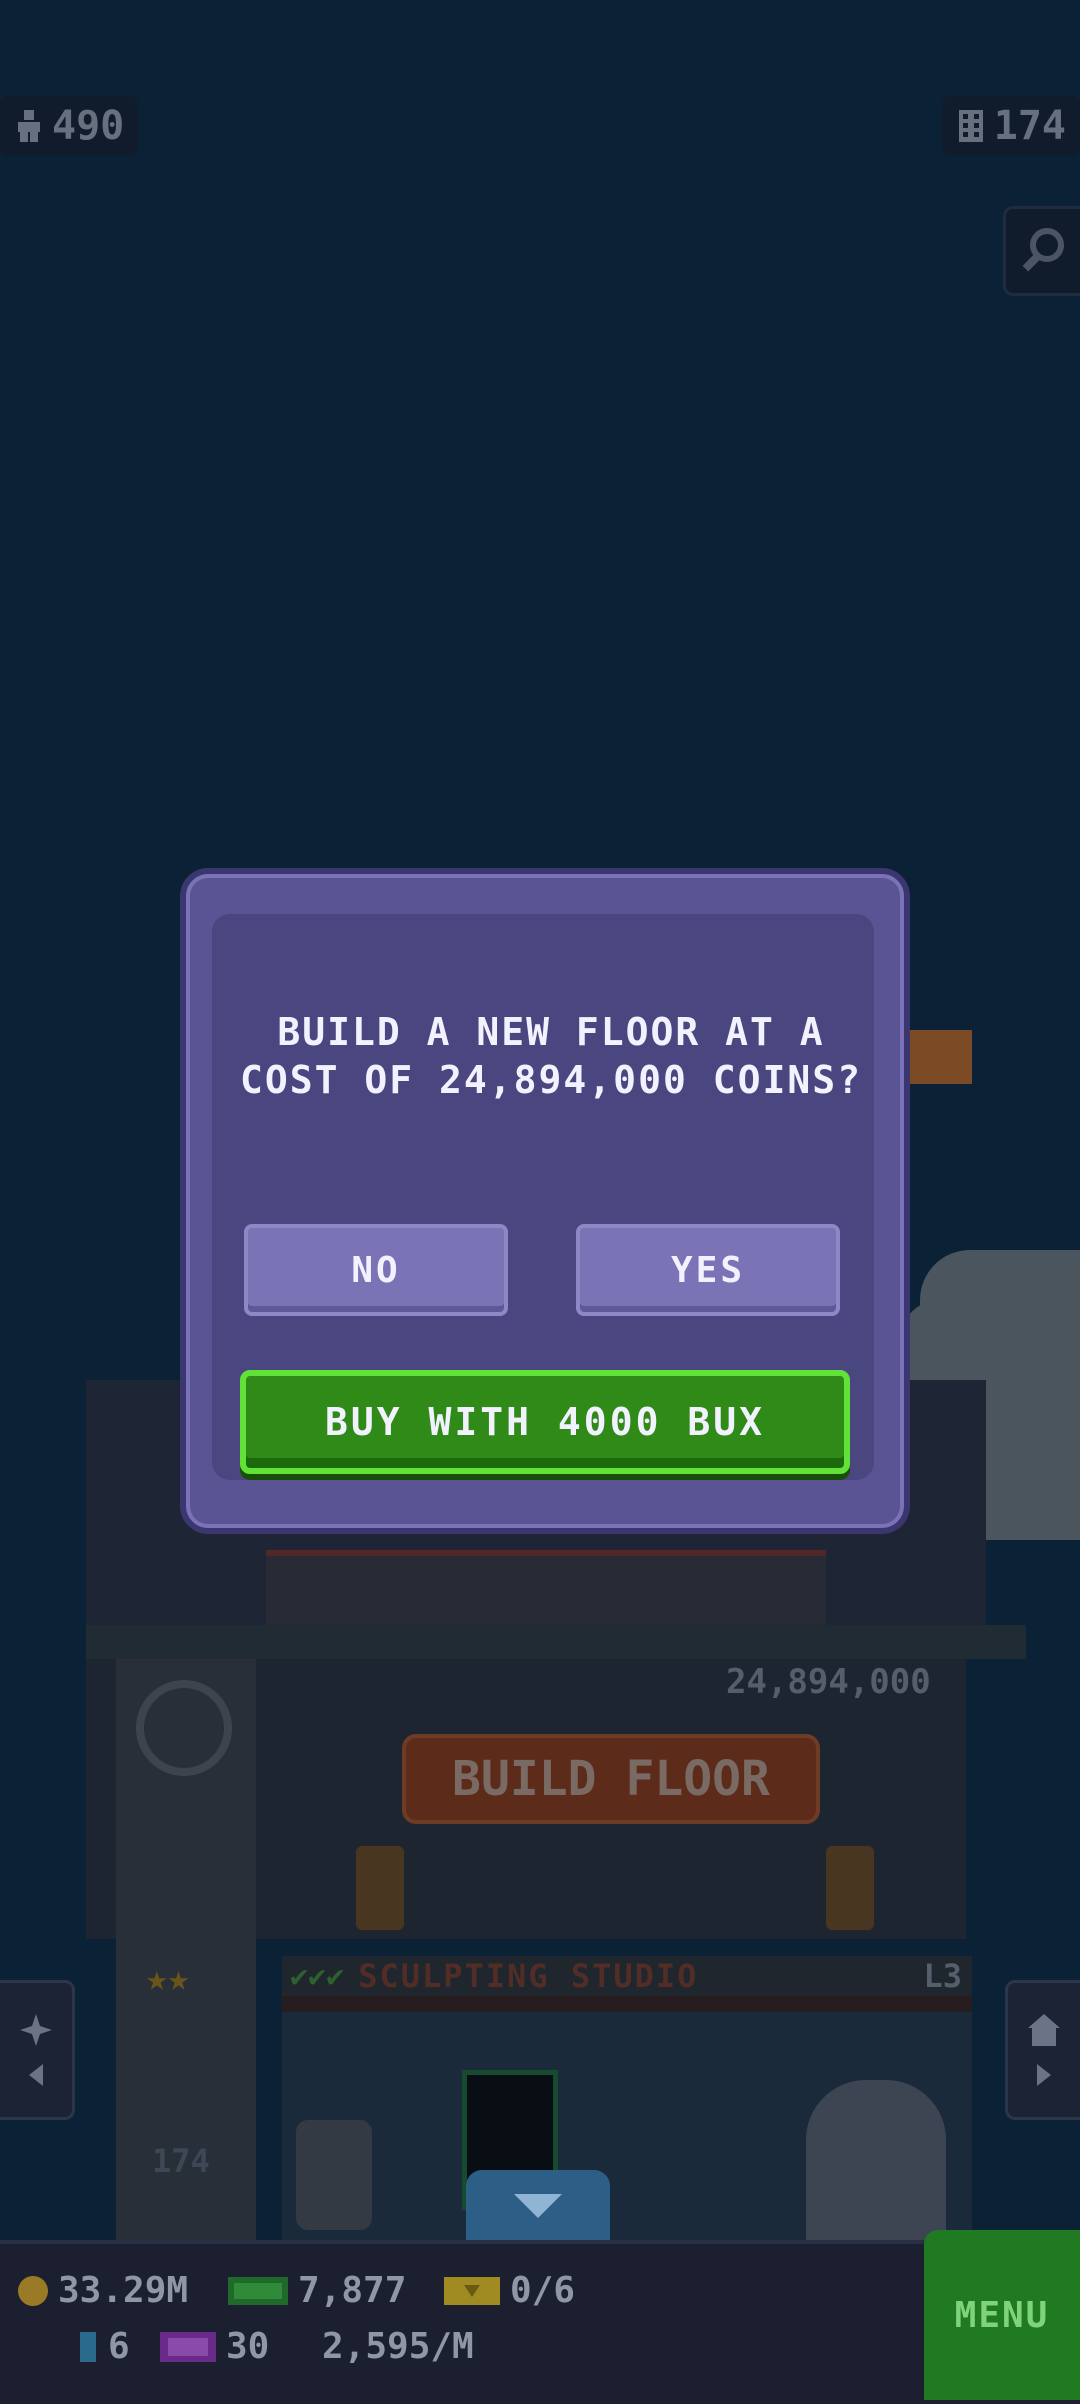 This screenshot has height=2404, width=1080. What do you see at coordinates (123, 2290) in the screenshot?
I see `coins-value: 33.29M` at bounding box center [123, 2290].